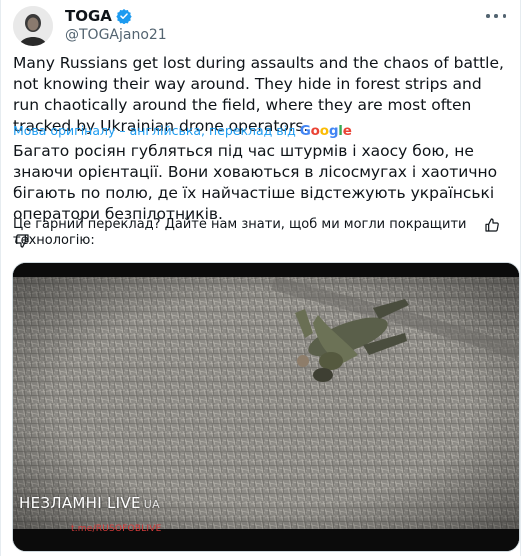  Describe the element at coordinates (260, 26) in the screenshot. I see `tweet-header: TOGA @TOGAjano21` at that location.